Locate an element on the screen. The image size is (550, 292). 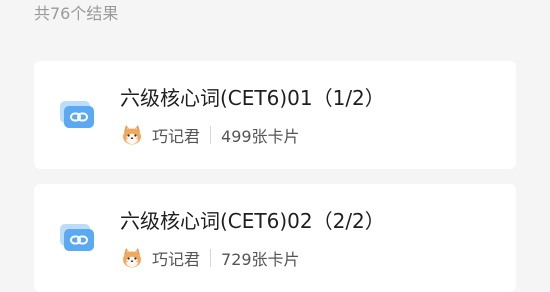
card-count: 729张卡片 is located at coordinates (260, 259).